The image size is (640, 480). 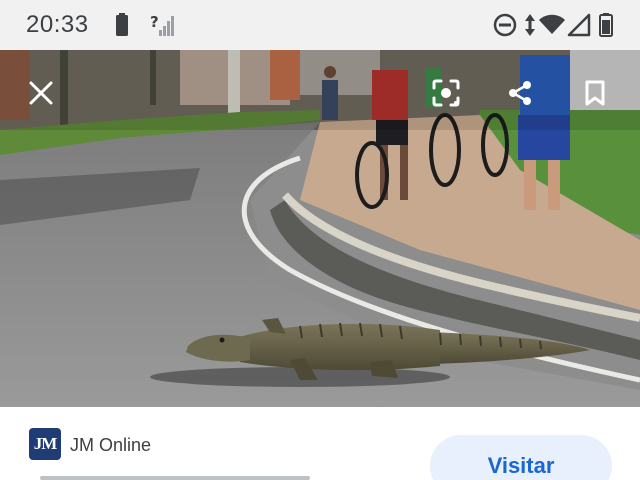 I want to click on lens-search-icon, so click(x=446, y=93).